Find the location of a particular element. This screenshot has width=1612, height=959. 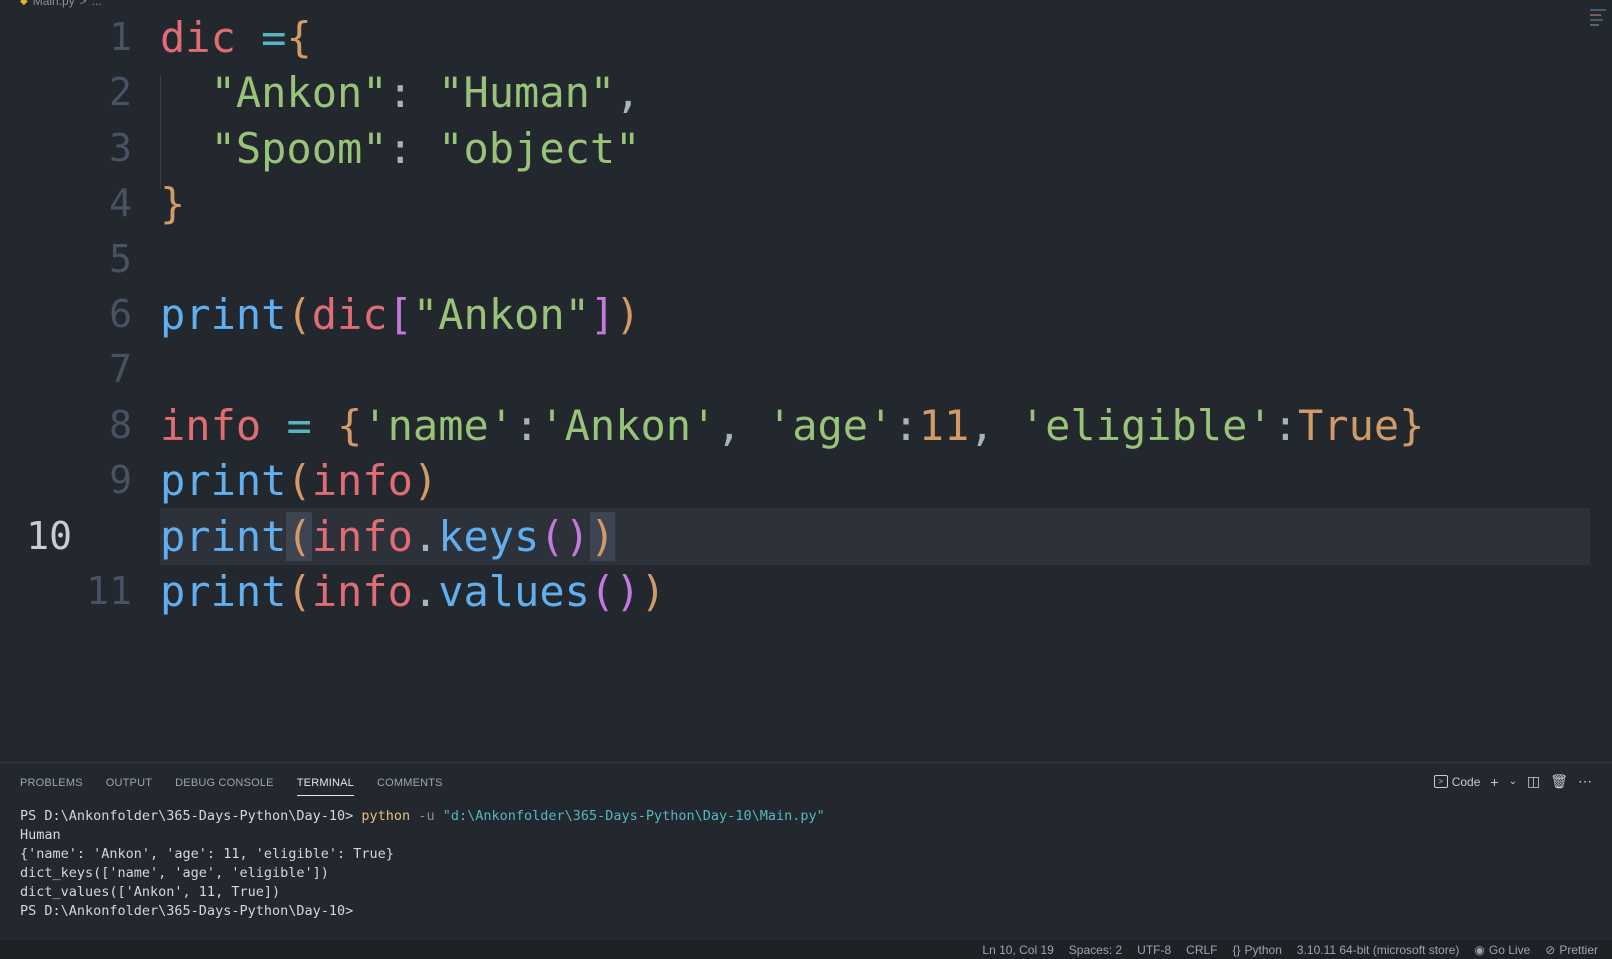

code-text: } is located at coordinates (172, 203).